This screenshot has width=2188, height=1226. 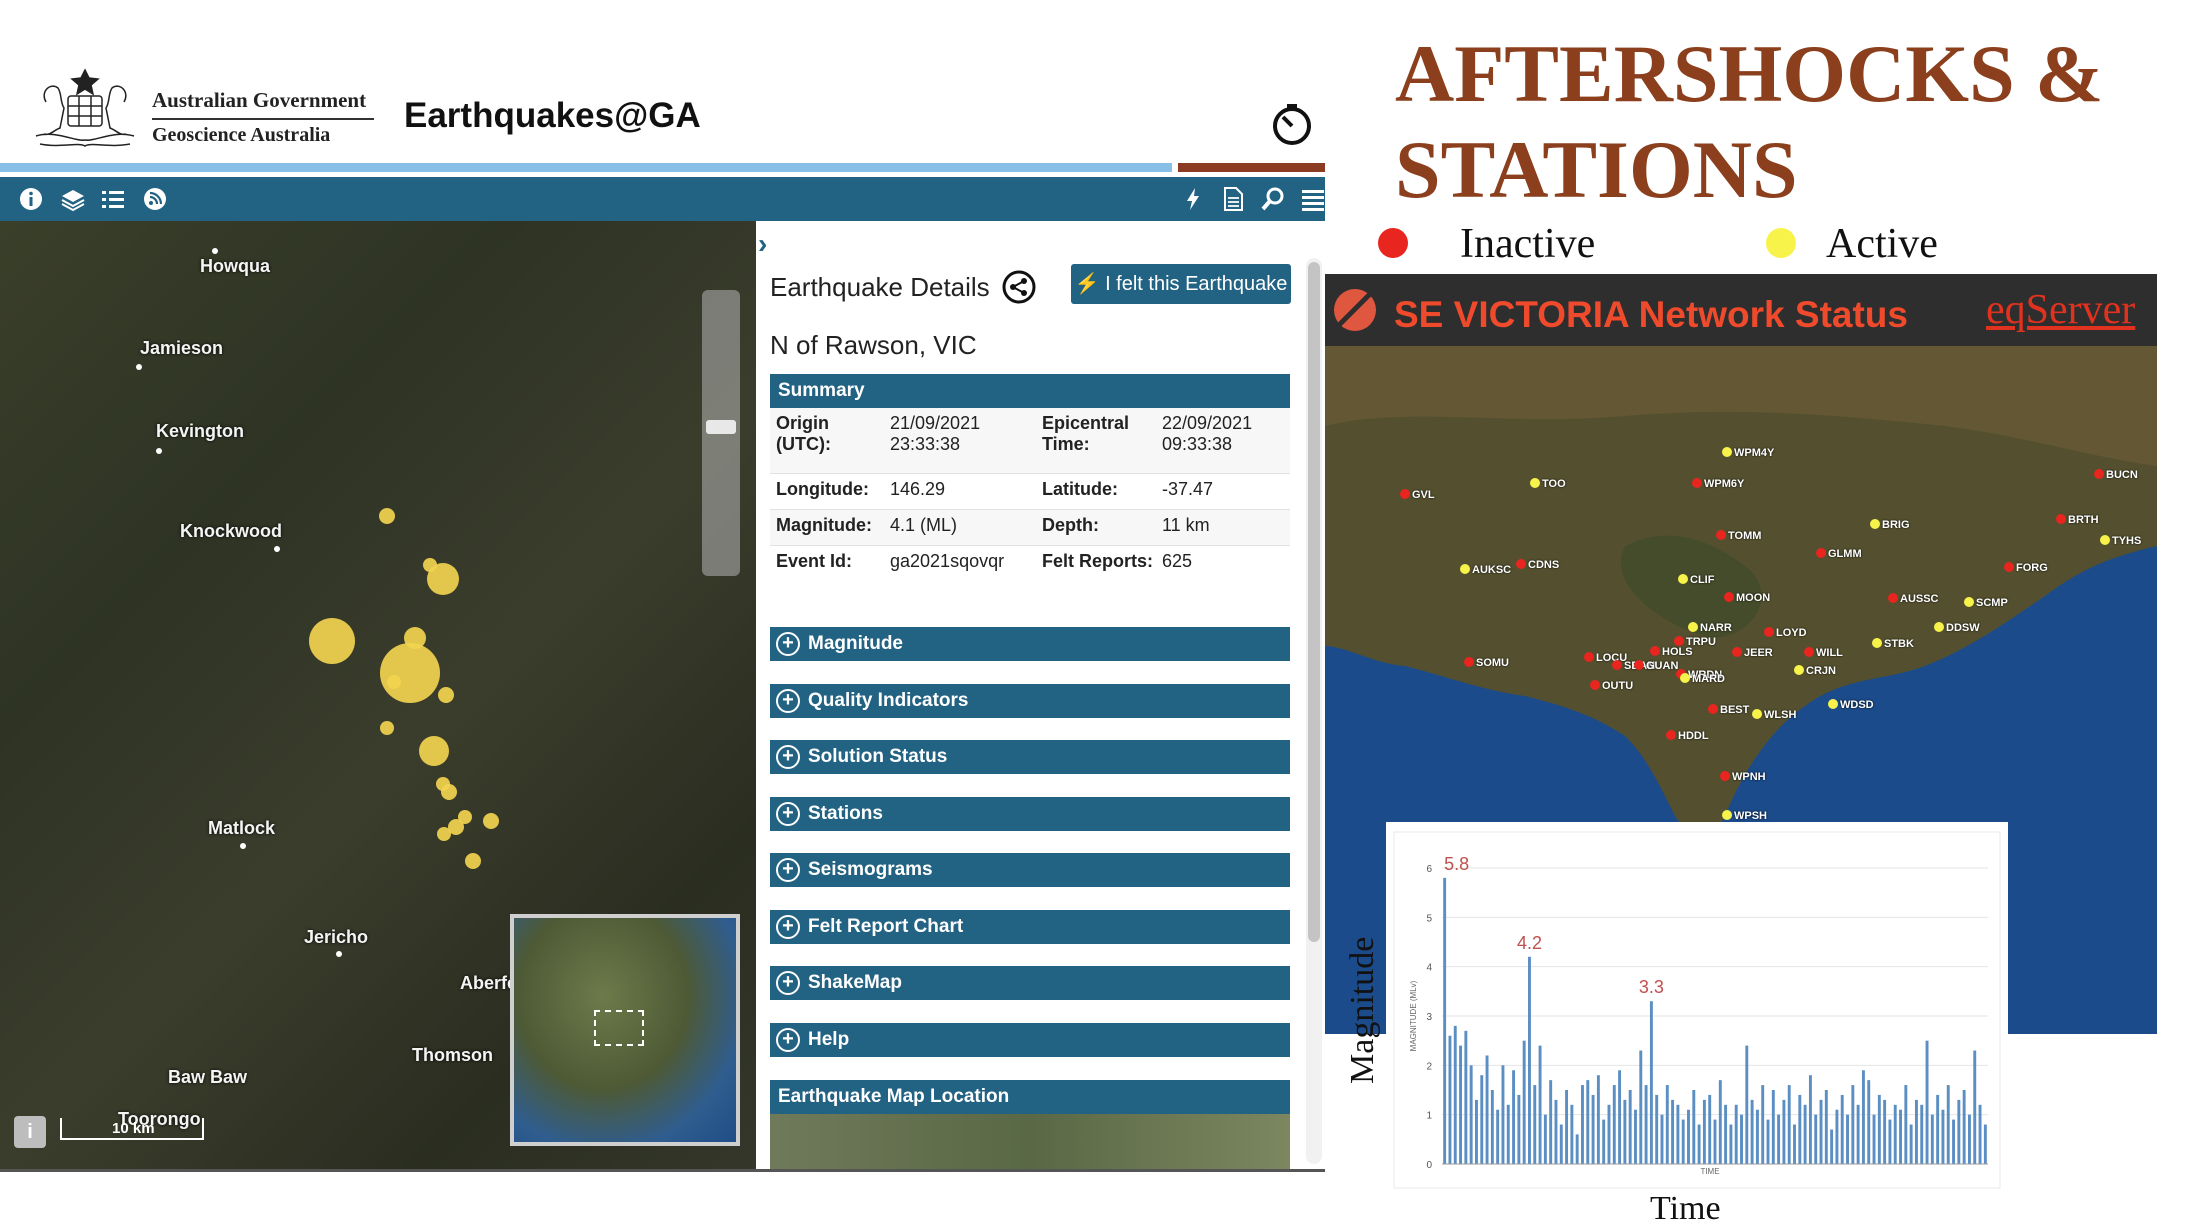 I want to click on station-marker: BEST, so click(x=1728, y=710).